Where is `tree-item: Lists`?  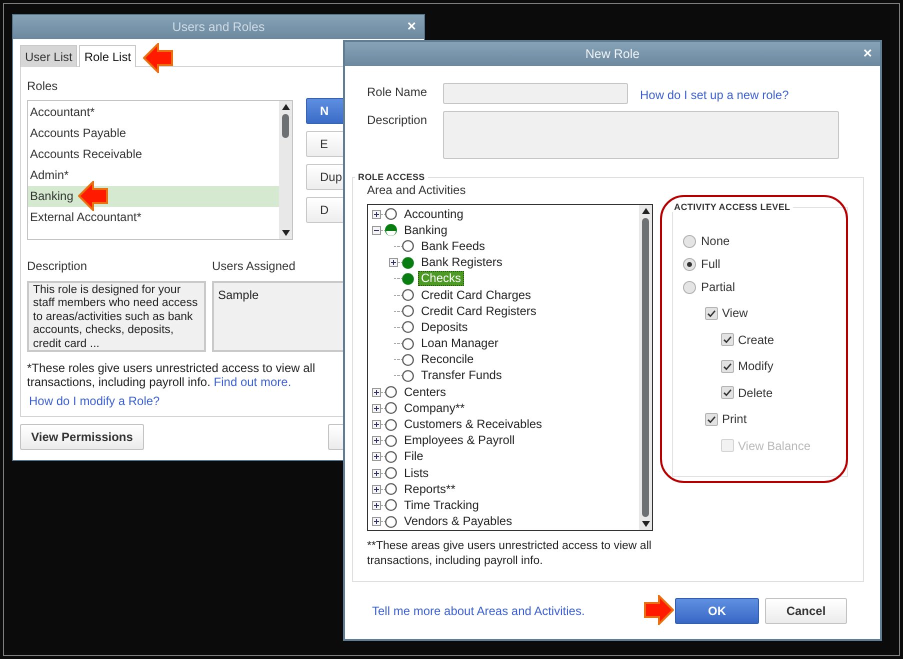
tree-item: Lists is located at coordinates (416, 473).